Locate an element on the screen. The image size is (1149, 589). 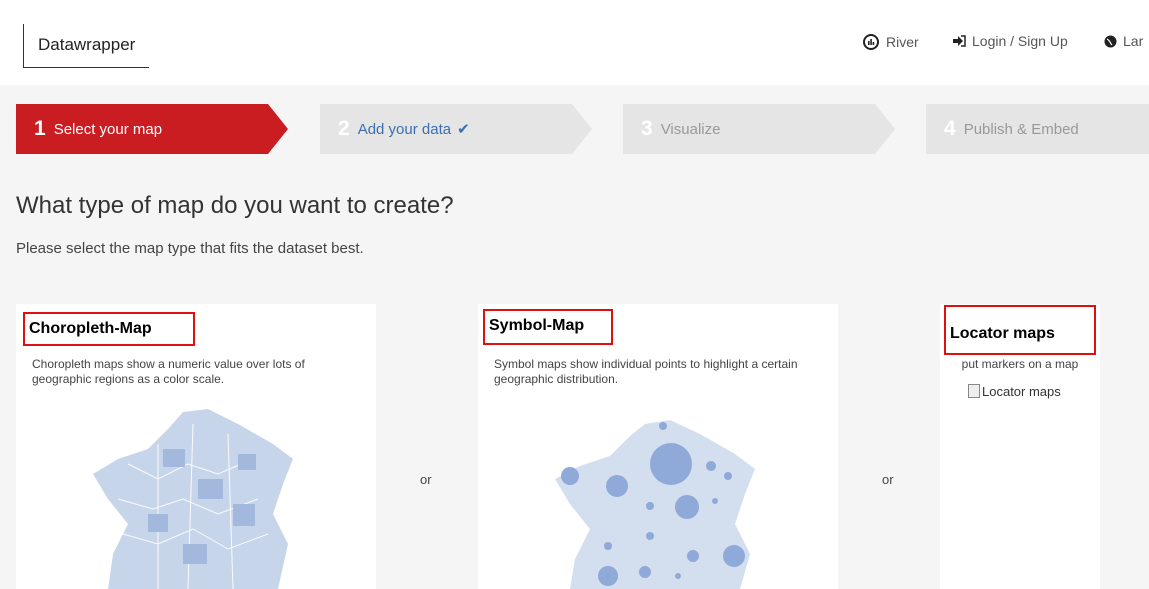
choropleth-map-preview is located at coordinates (193, 499).